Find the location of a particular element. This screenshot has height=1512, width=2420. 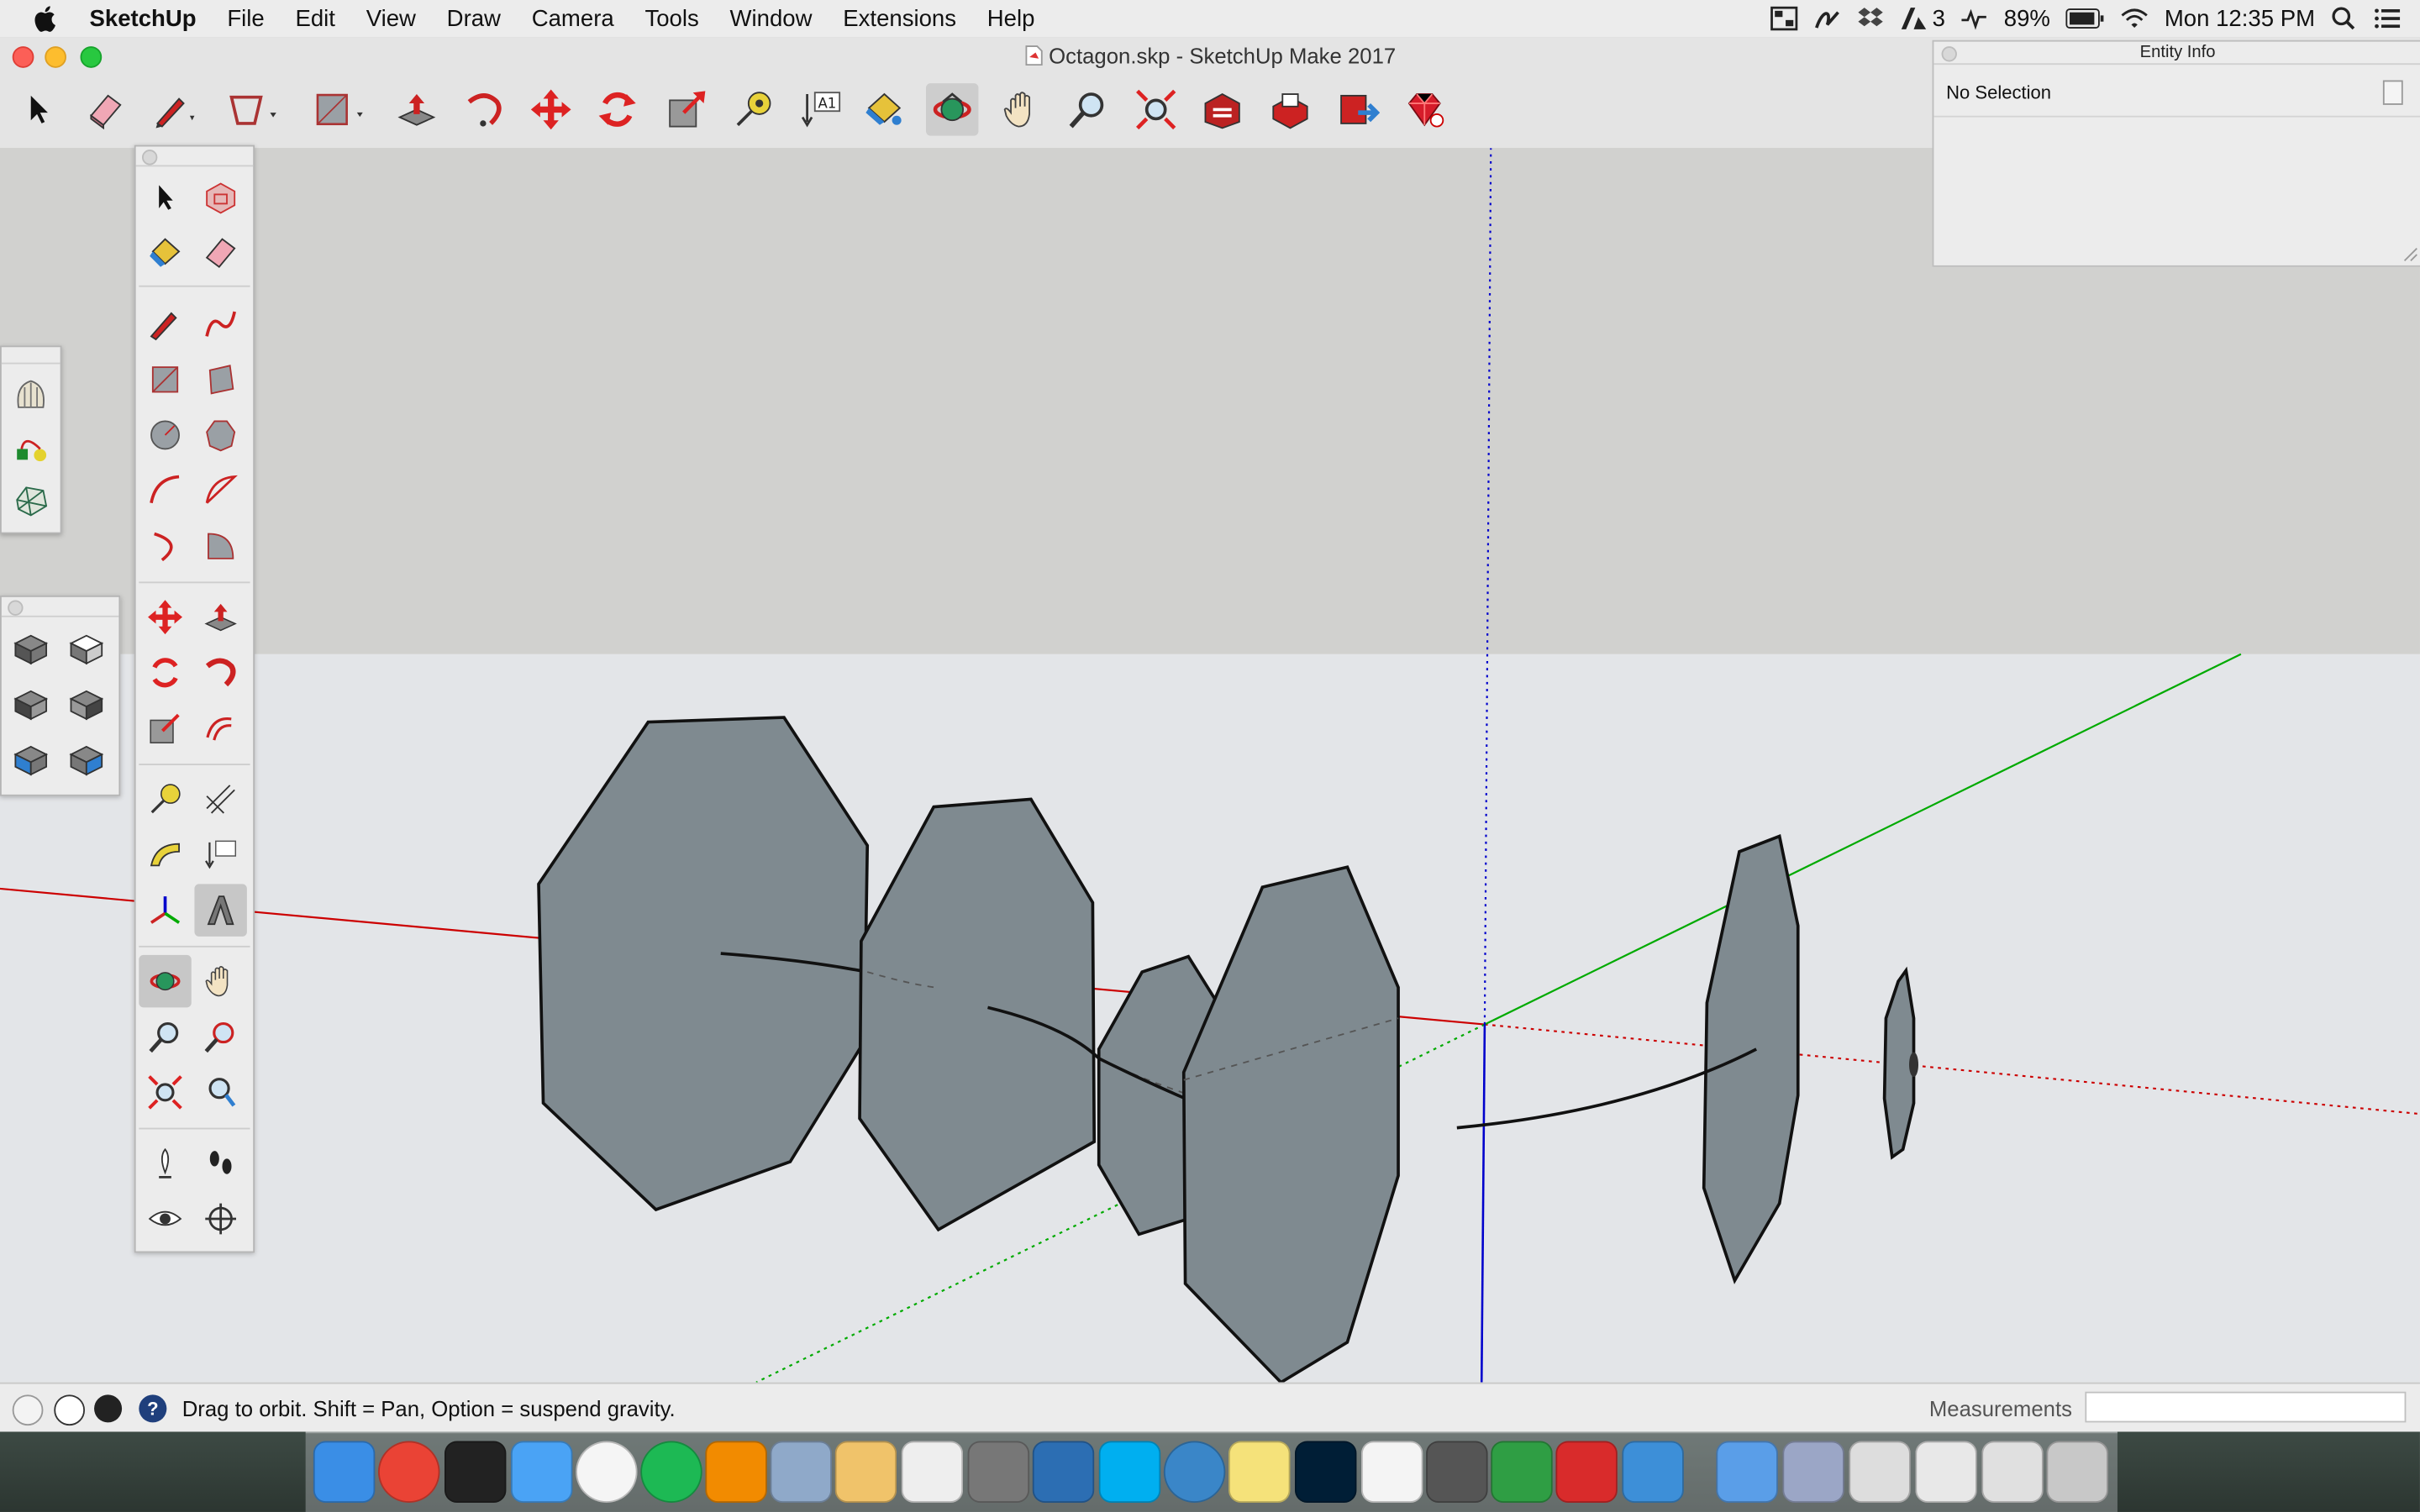

palette-tape-measure-button is located at coordinates (165, 799).